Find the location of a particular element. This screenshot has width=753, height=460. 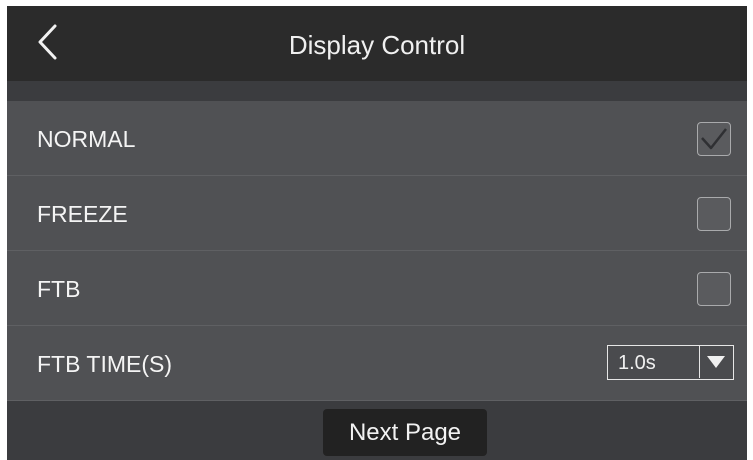

dropdown-arrow is located at coordinates (716, 362).